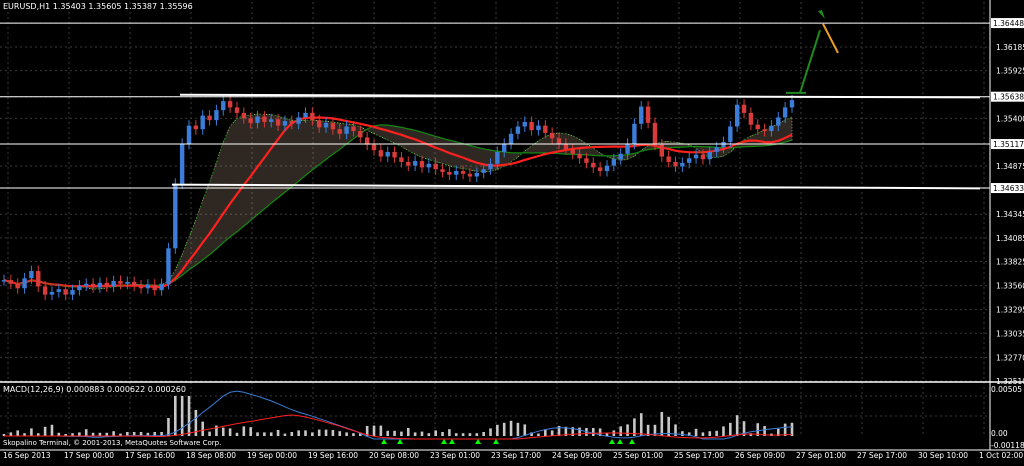  Describe the element at coordinates (1008, 97) in the screenshot. I see `price-tag-label: 1.35638` at that location.